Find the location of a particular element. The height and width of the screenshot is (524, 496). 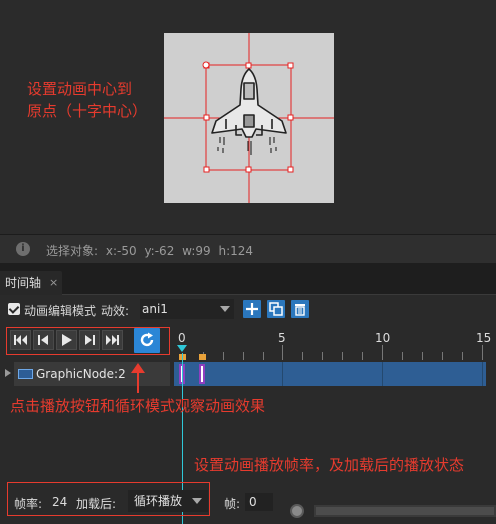

copy-icon is located at coordinates (276, 309).